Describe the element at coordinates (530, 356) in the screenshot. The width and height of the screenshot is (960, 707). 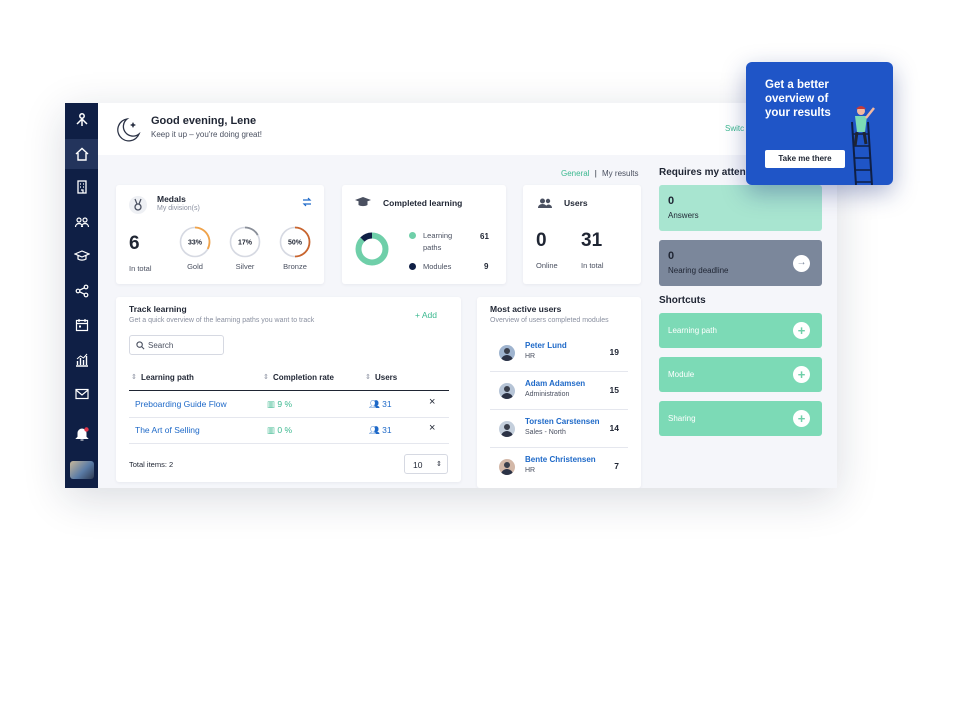
I see `user-department: HR` at that location.